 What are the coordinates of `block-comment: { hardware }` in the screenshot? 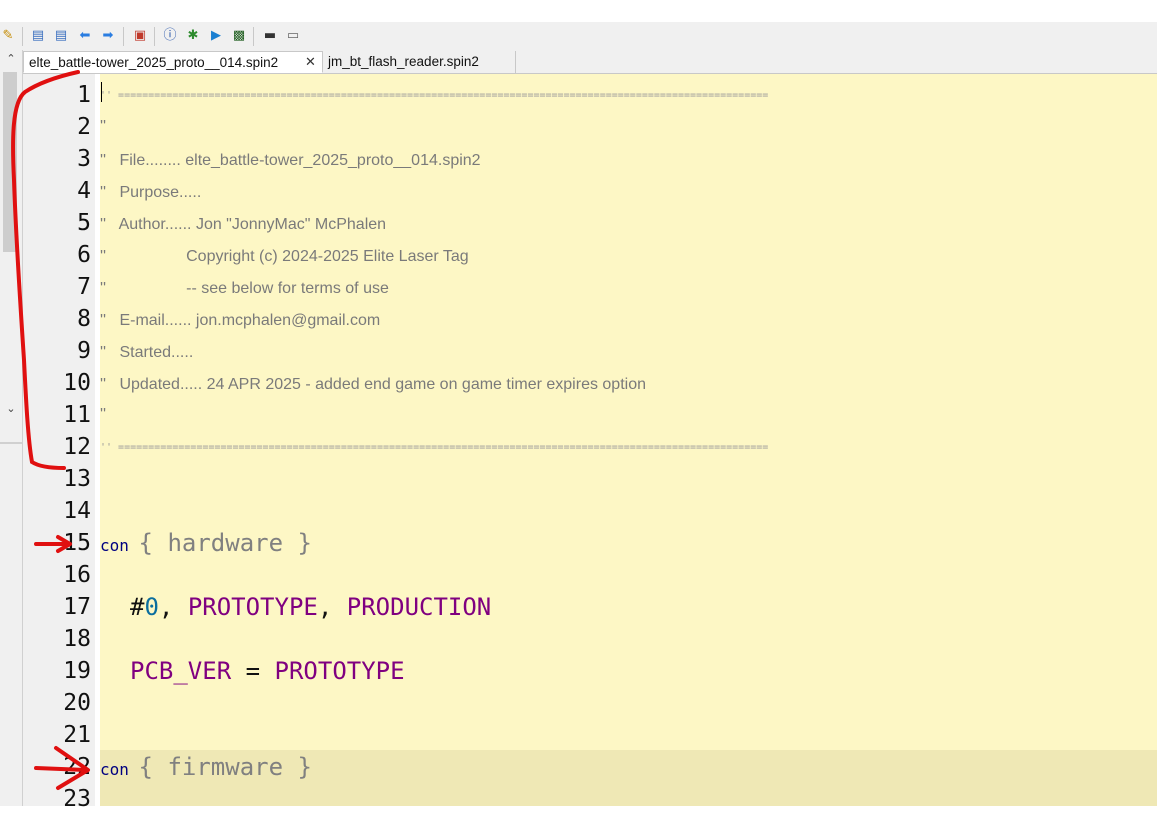 It's located at (225, 543).